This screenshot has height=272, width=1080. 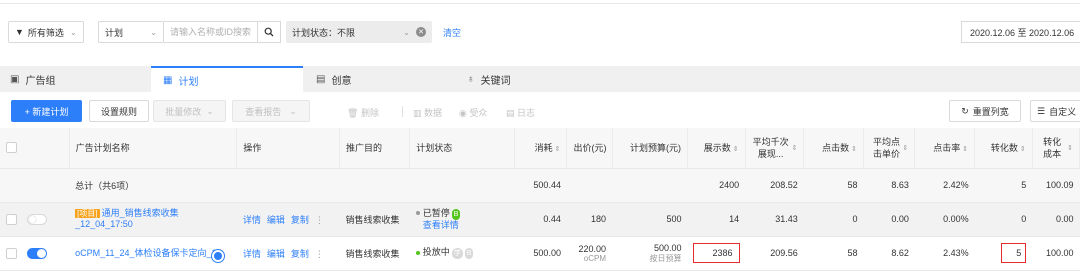 I want to click on log-action: ▤ 日志, so click(x=520, y=112).